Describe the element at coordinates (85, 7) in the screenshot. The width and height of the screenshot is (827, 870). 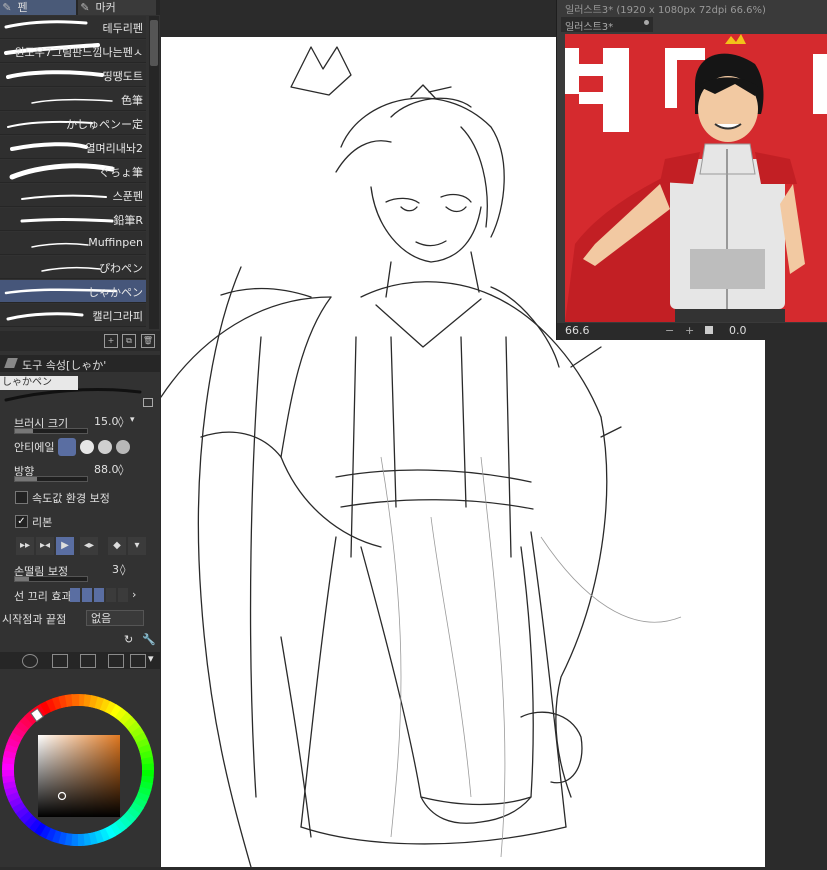
I see `marker-icon: ✎` at that location.